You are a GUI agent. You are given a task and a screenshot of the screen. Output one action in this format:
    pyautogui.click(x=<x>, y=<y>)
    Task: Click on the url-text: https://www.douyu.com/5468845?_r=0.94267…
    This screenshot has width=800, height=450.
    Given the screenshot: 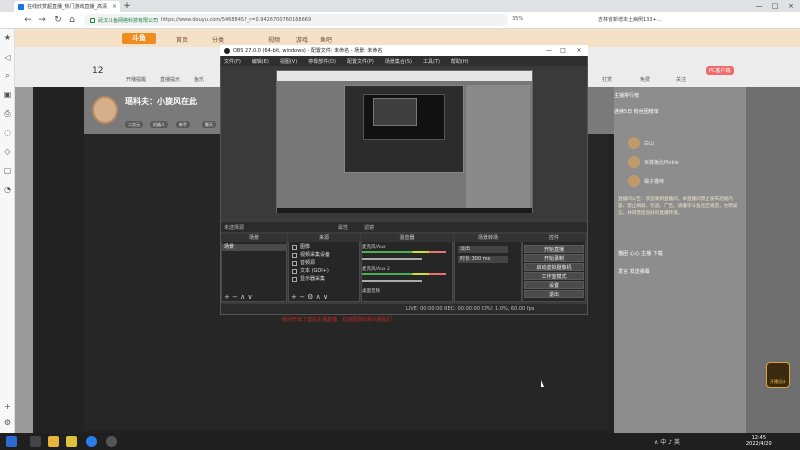 What is the action you would take?
    pyautogui.click(x=236, y=20)
    